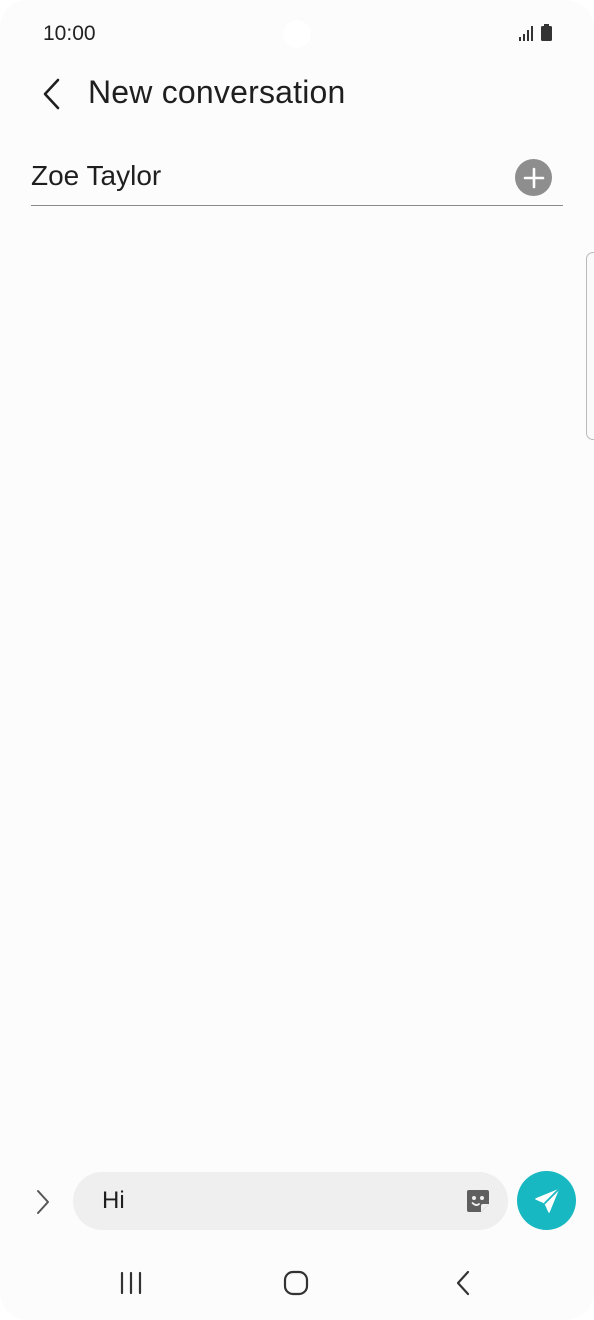 This screenshot has height=1320, width=594. I want to click on recipient-divider, so click(297, 205).